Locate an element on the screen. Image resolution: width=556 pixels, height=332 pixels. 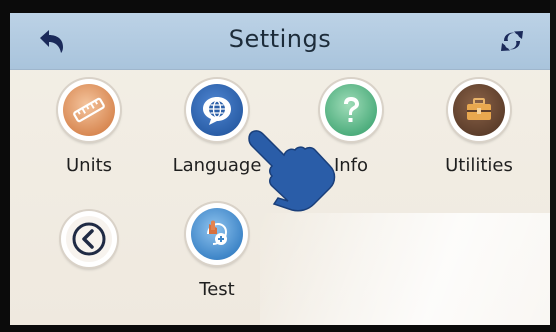
utilities-label: Utilities is located at coordinates (479, 165).